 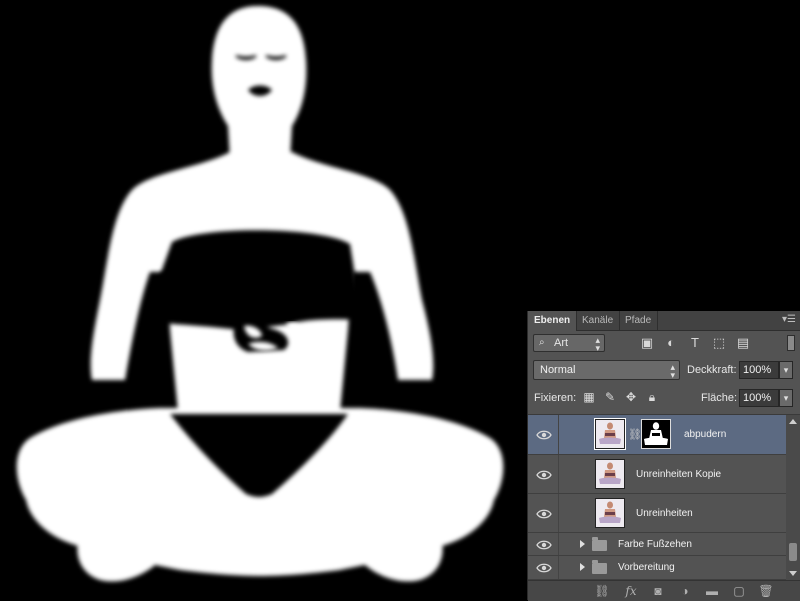 I want to click on search-icon: ⌕, so click(x=542, y=342).